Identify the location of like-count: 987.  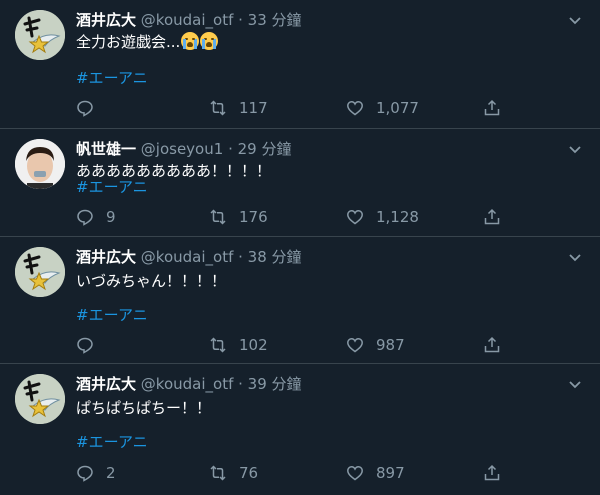
(390, 345).